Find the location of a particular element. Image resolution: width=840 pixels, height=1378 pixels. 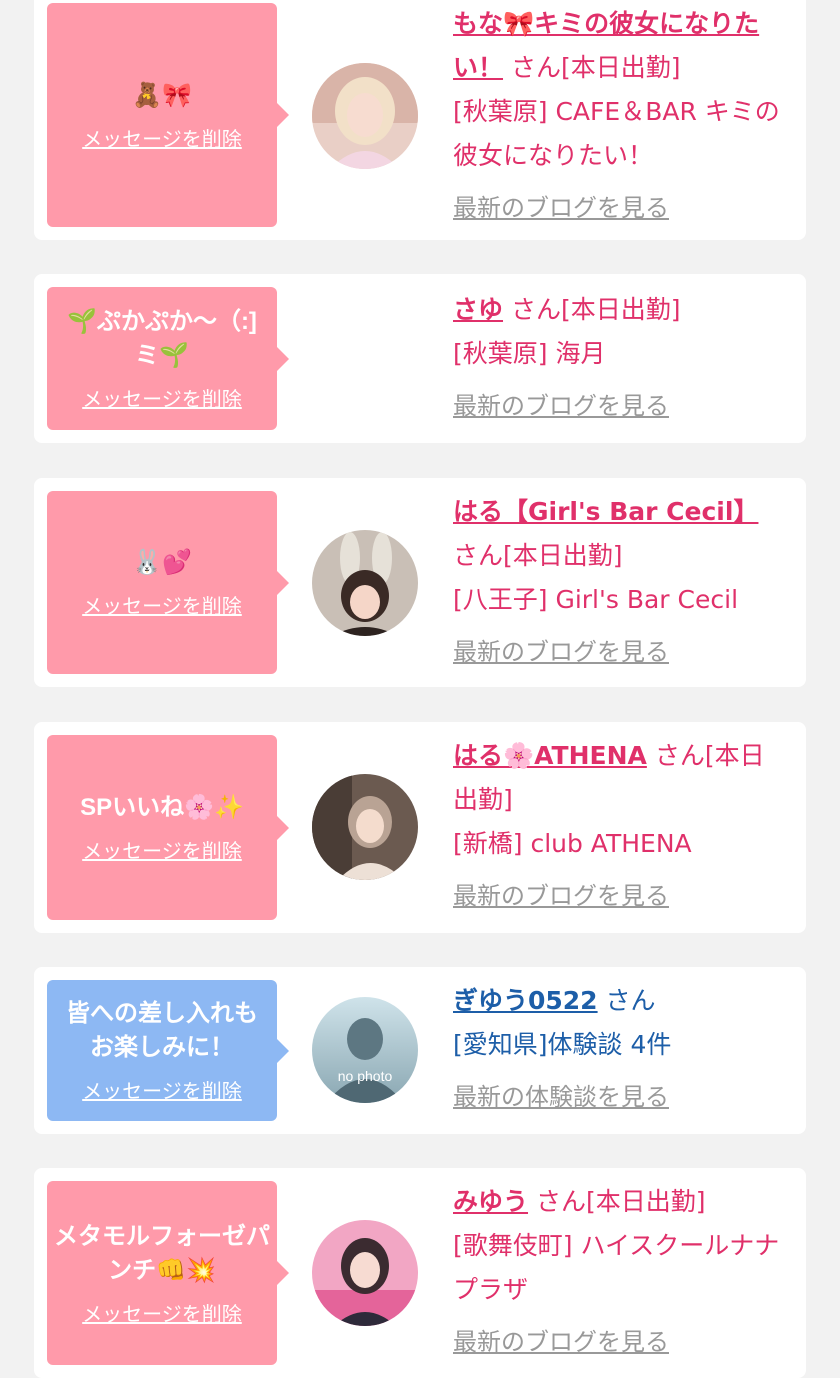

cast-name-link: みゆう is located at coordinates (490, 1201).